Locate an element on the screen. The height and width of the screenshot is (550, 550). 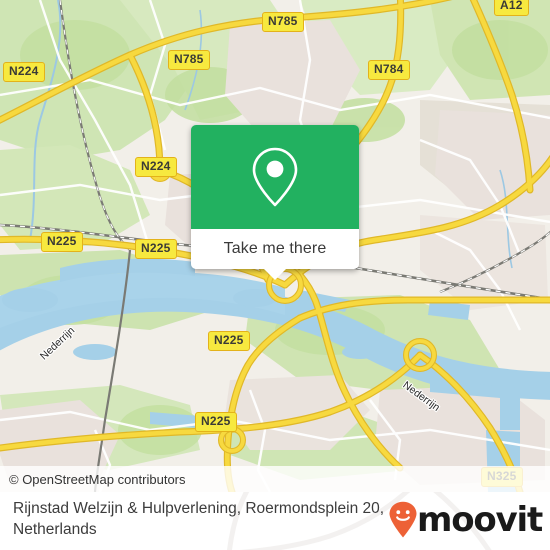
openstreetmap-attribution: © OpenStreetMap contributors is located at coordinates (93, 479).